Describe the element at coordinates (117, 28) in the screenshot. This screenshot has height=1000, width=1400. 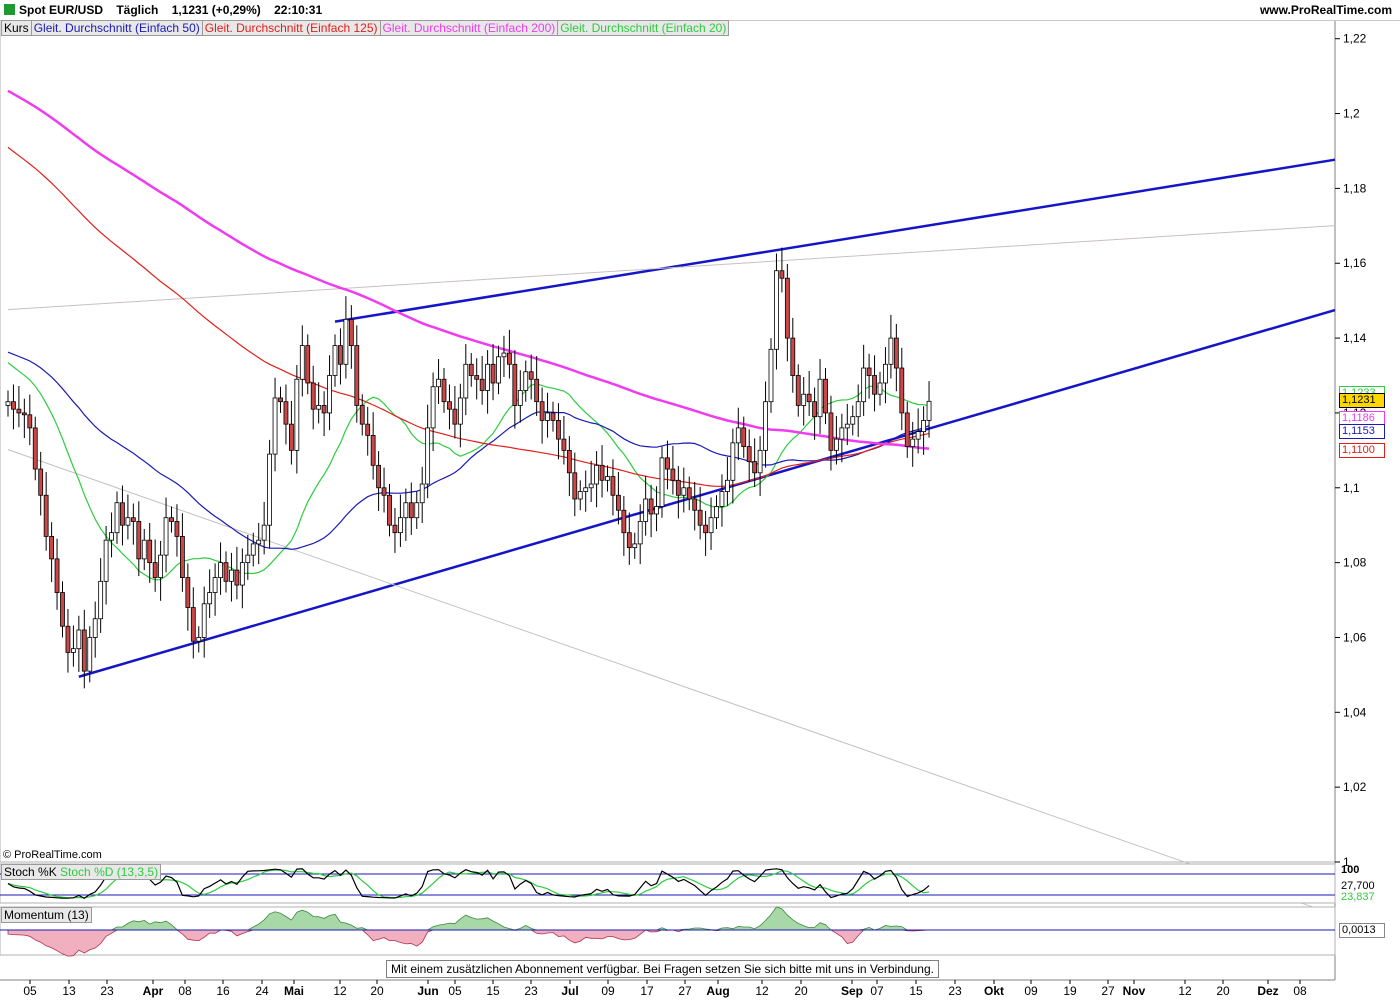
I see `legend-ma50: Gleit. Durchschnitt (Einfach 50)` at that location.